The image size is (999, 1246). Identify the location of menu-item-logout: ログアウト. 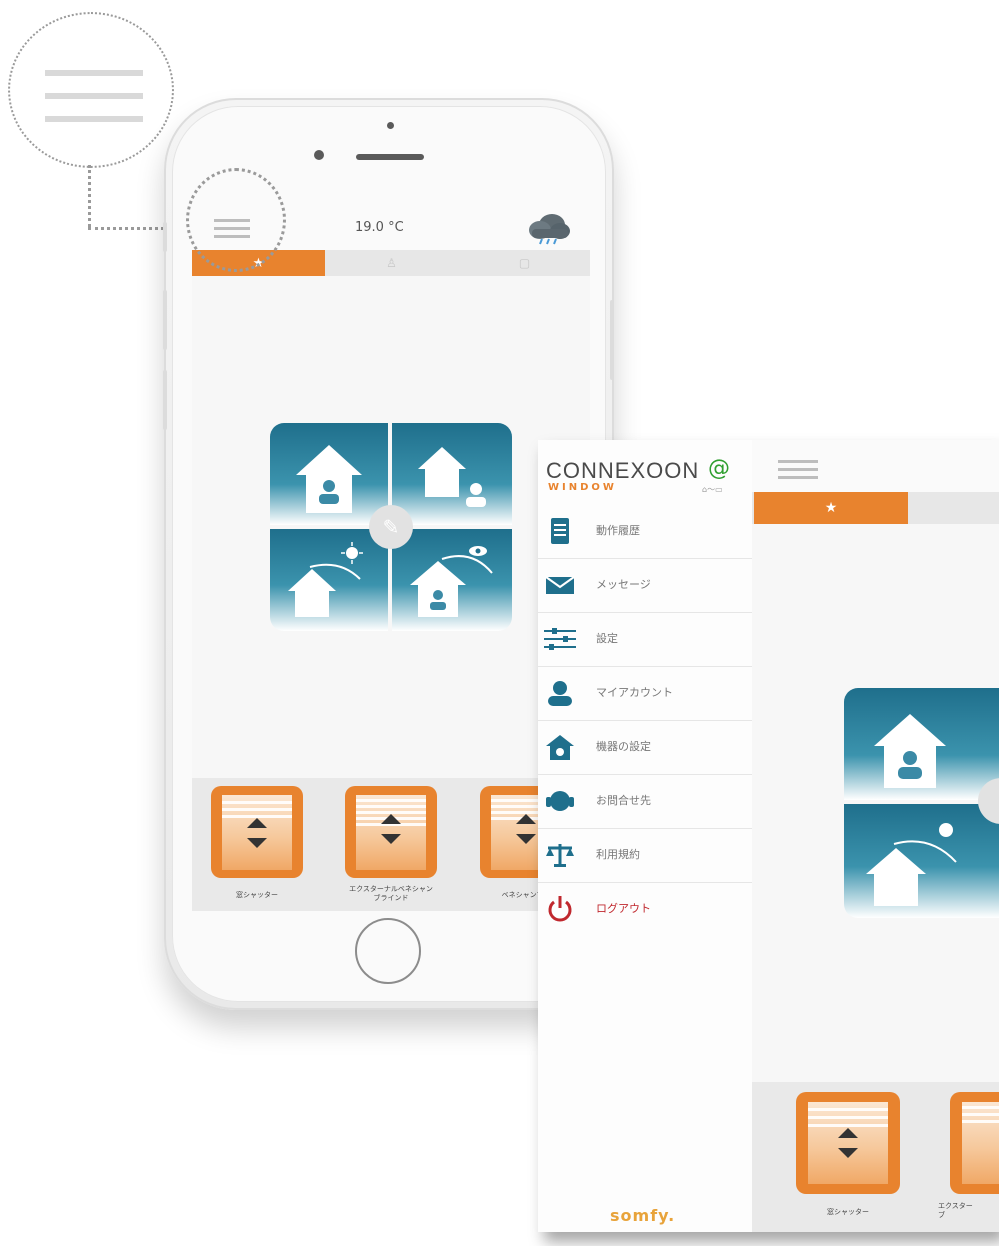
(645, 909).